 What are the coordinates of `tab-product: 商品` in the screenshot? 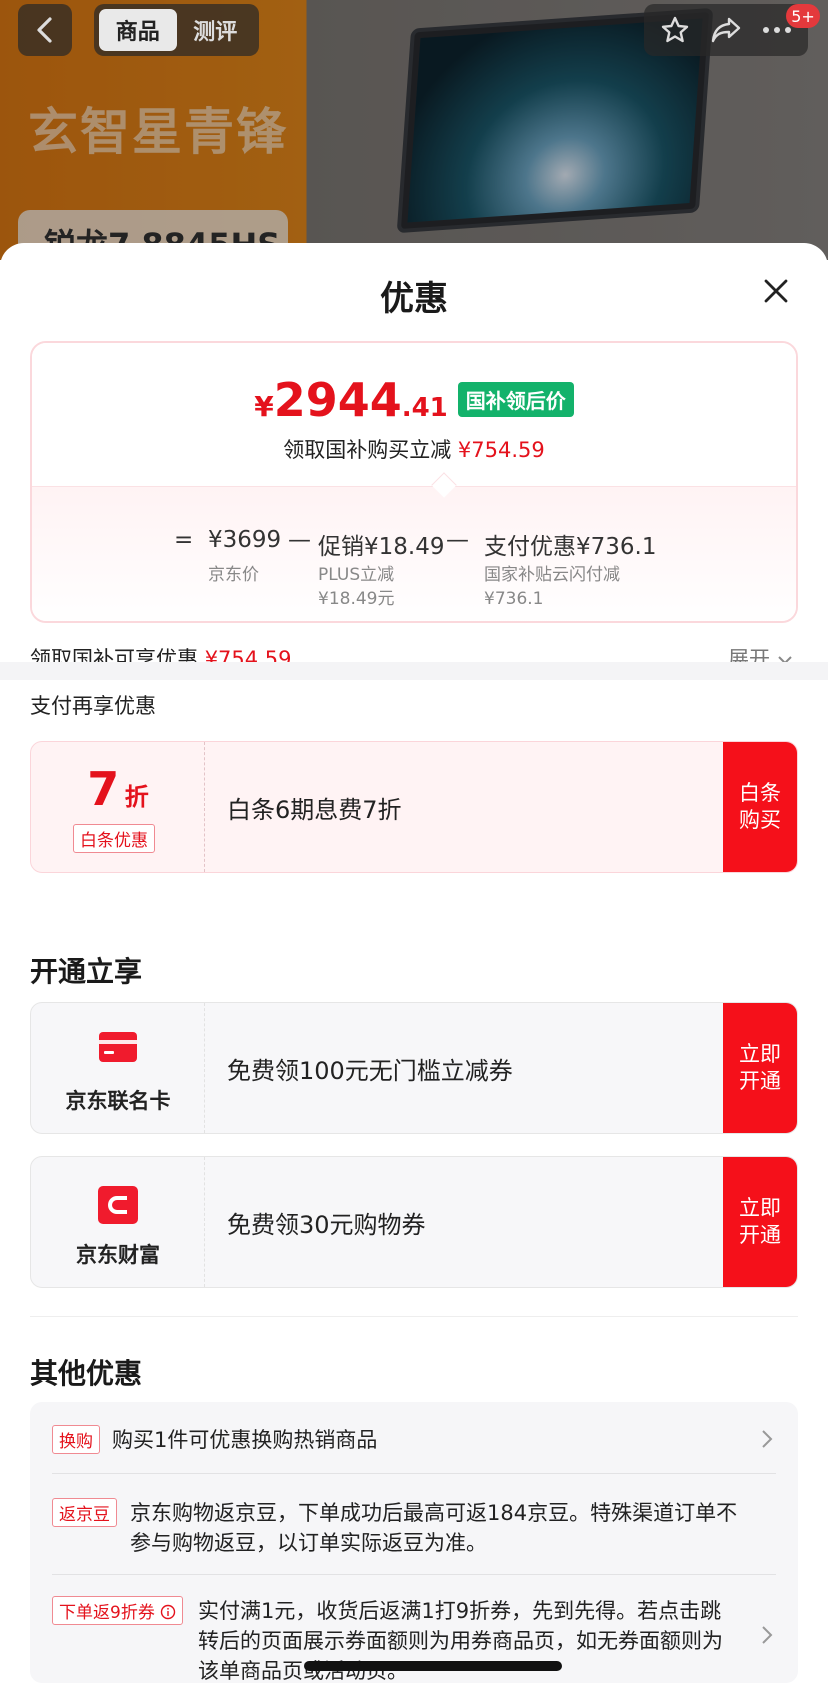 It's located at (138, 30).